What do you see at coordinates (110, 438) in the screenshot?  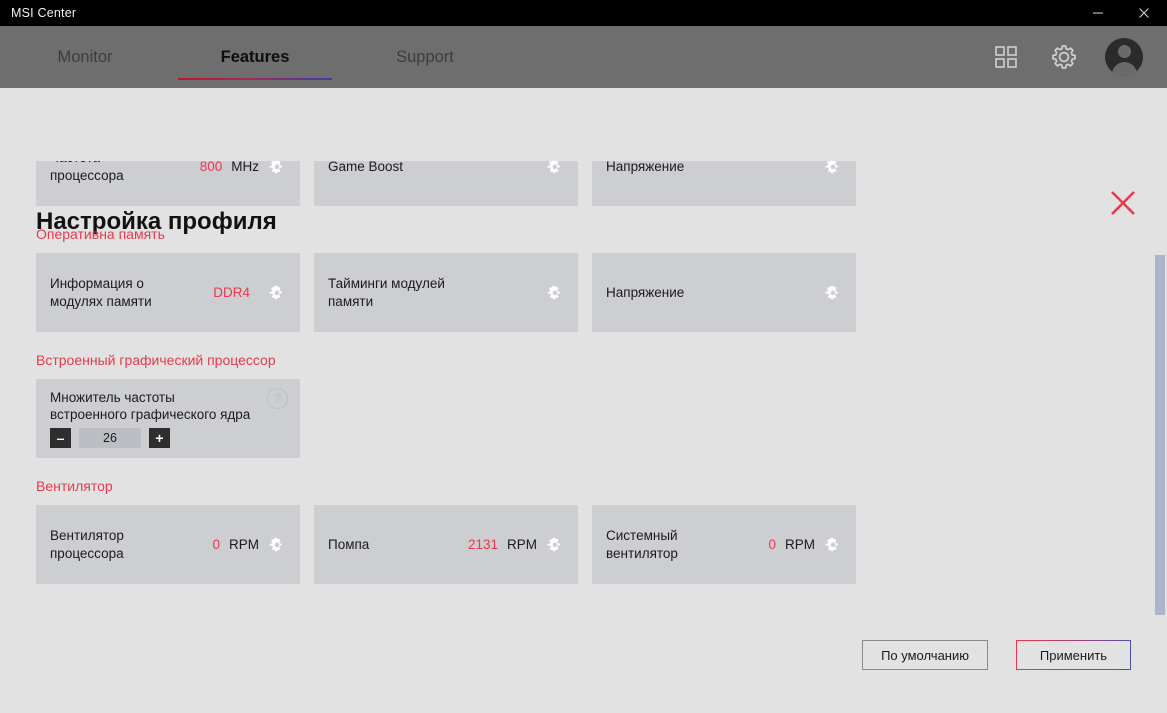 I see `stepper-value: 26` at bounding box center [110, 438].